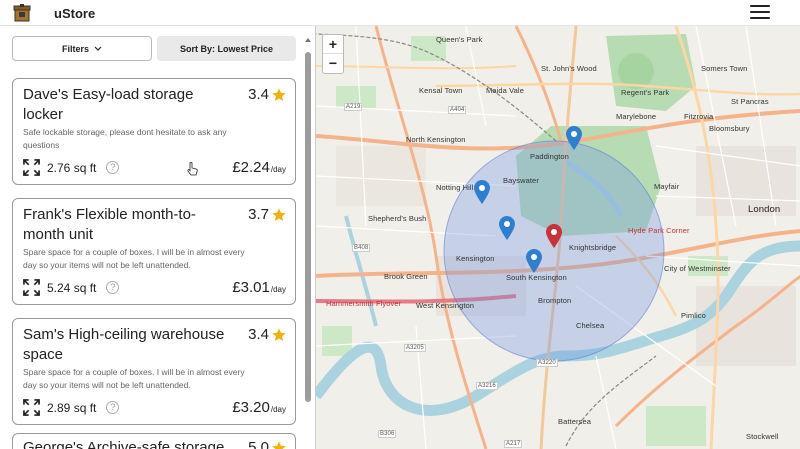  I want to click on road-label: A3216, so click(487, 386).